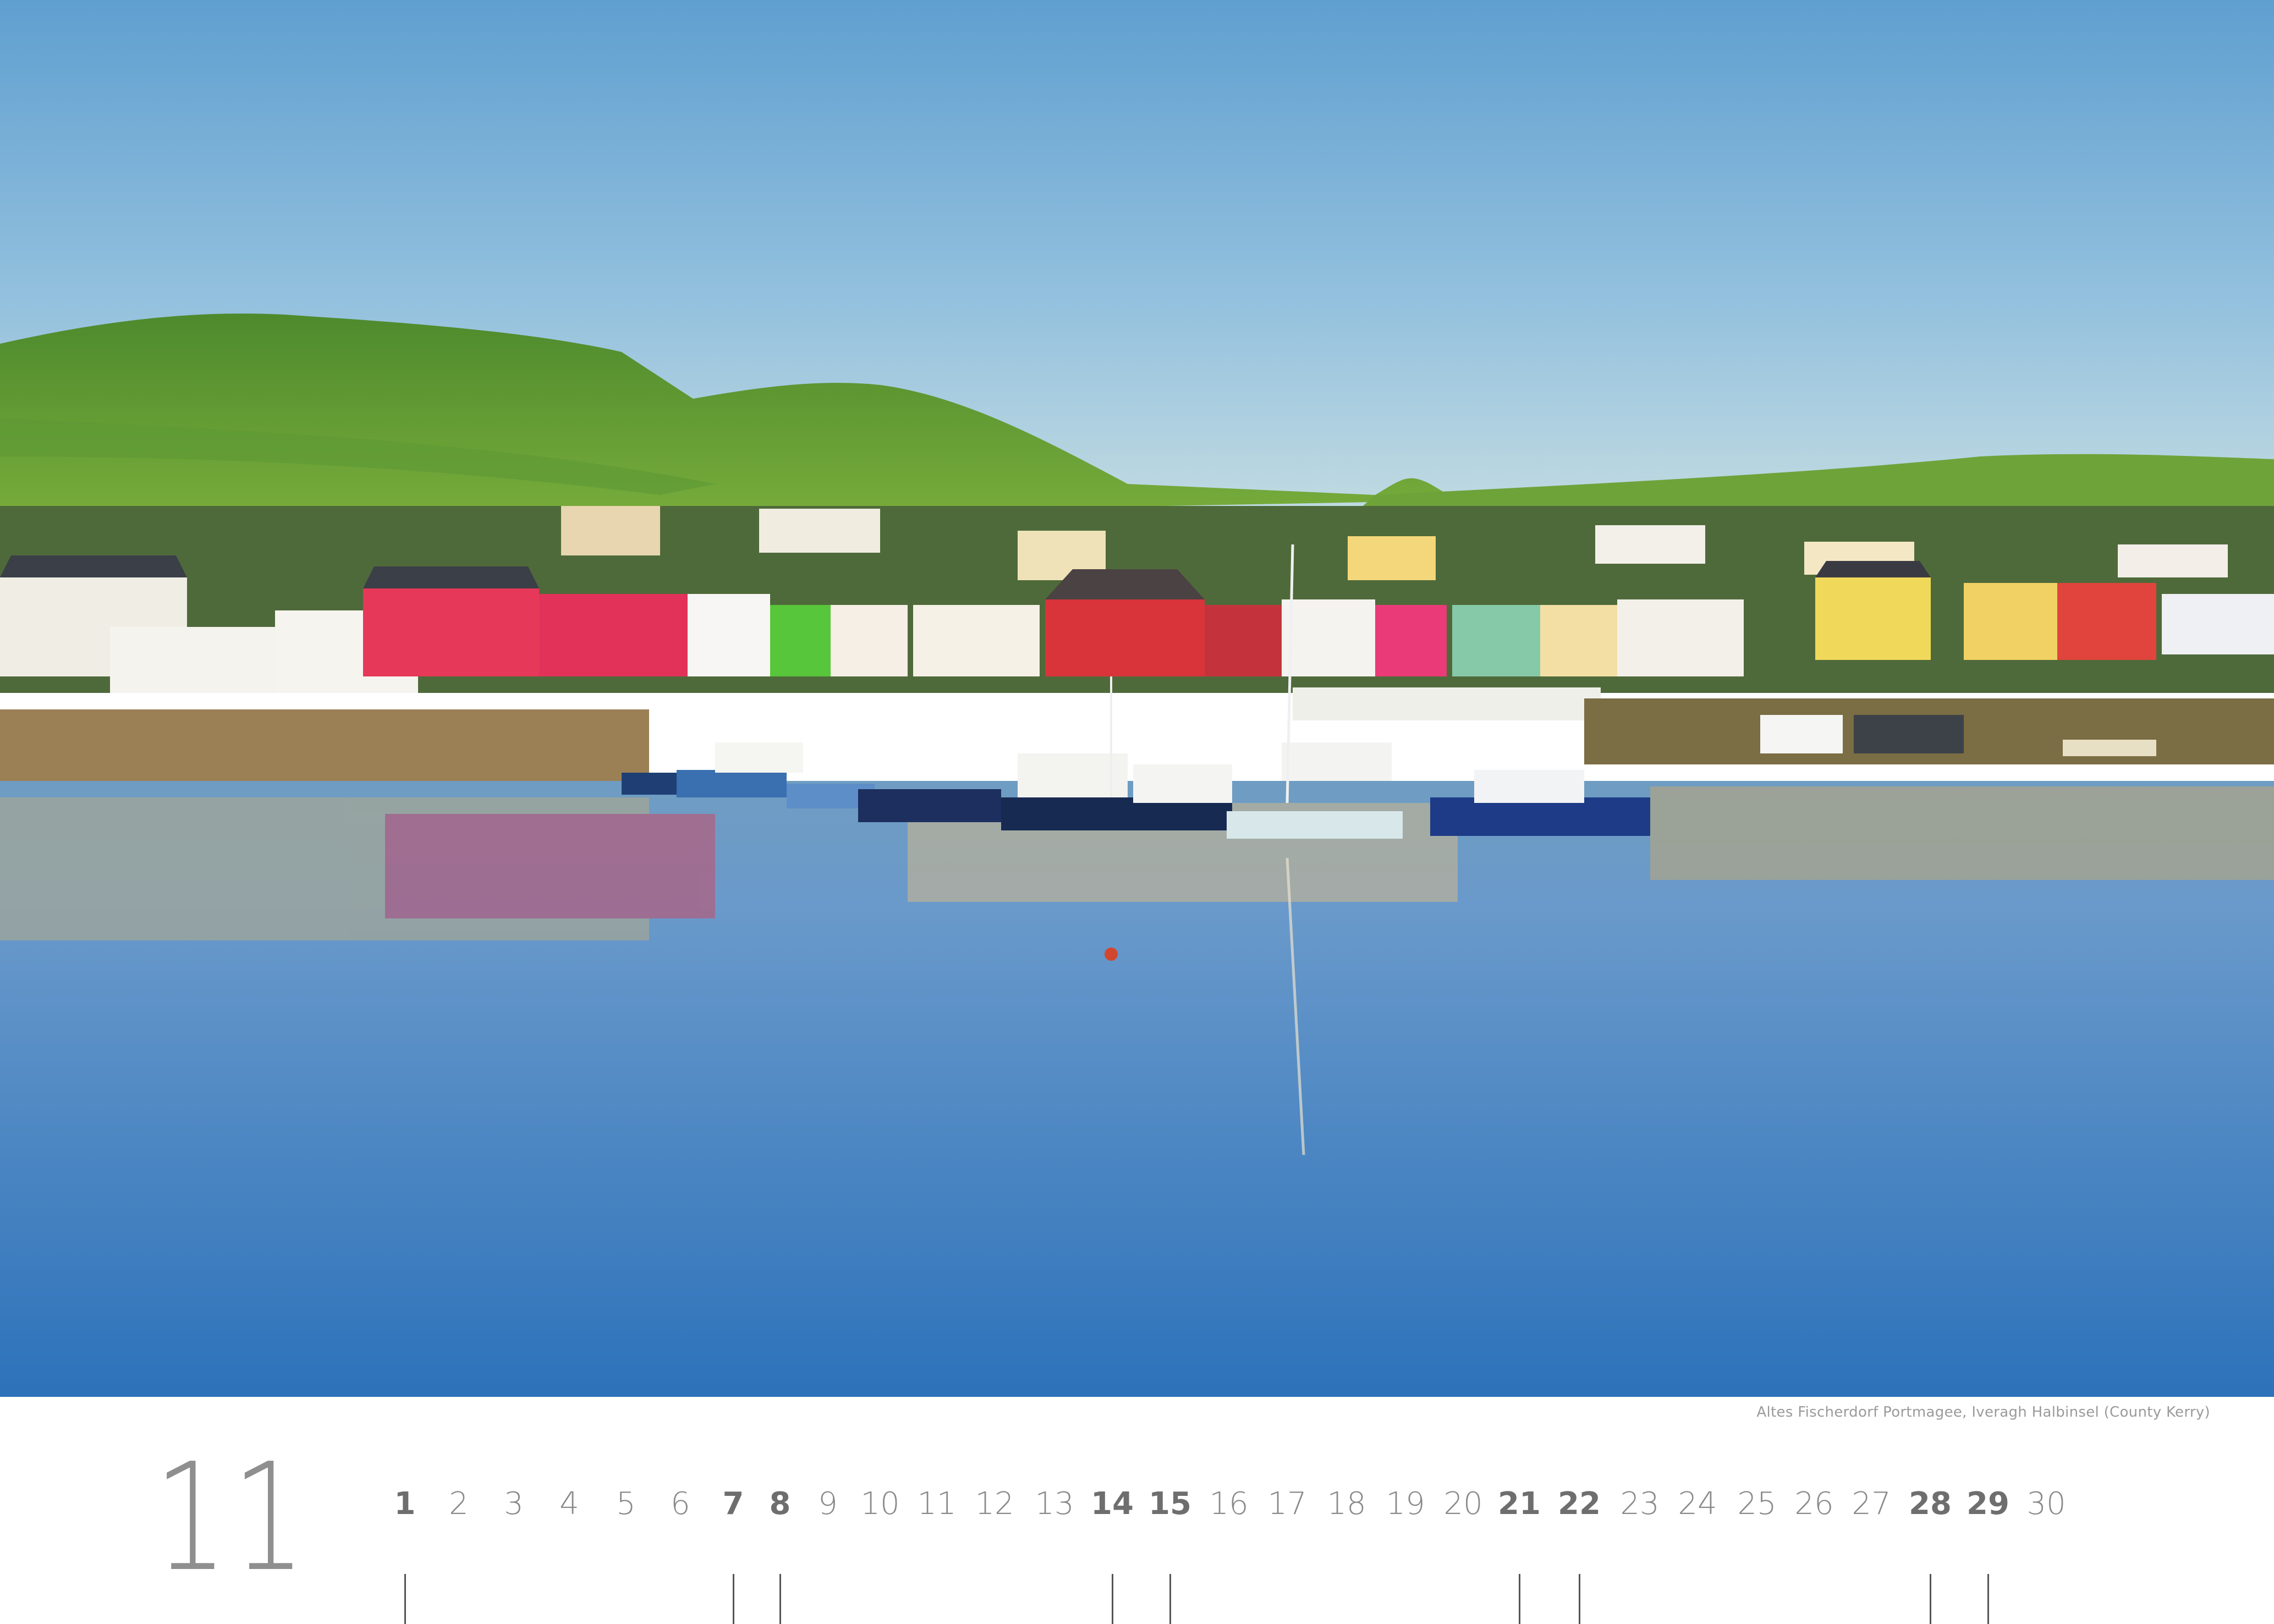  What do you see at coordinates (1463, 1504) in the screenshot?
I see `calendar-day: 20` at bounding box center [1463, 1504].